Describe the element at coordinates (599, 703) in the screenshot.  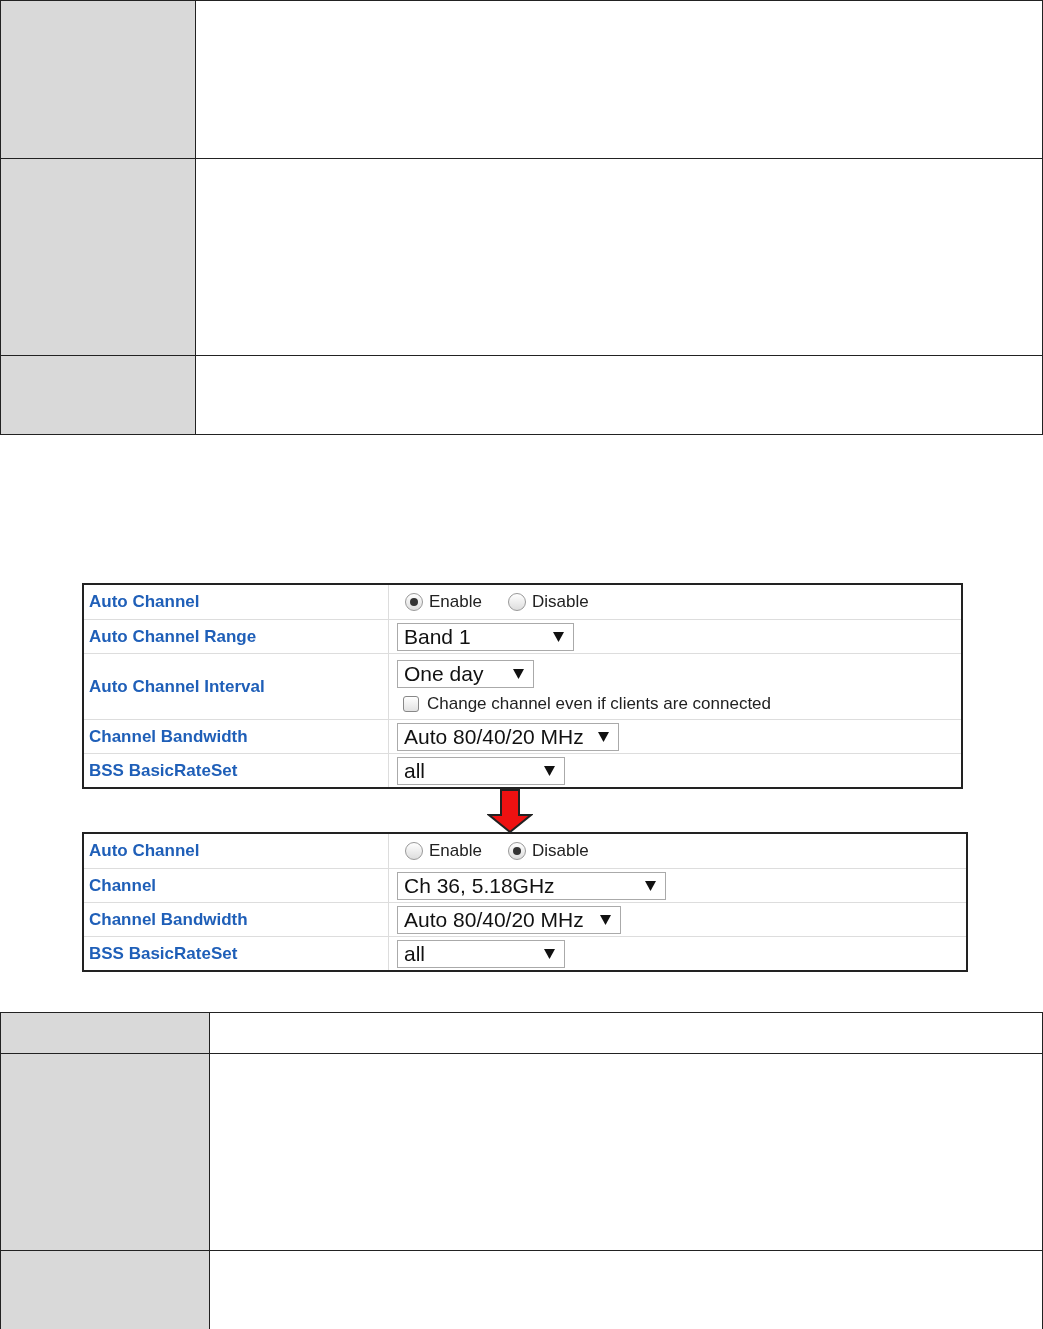
I see `checkbox-label: Change channel even if clients are connected` at that location.